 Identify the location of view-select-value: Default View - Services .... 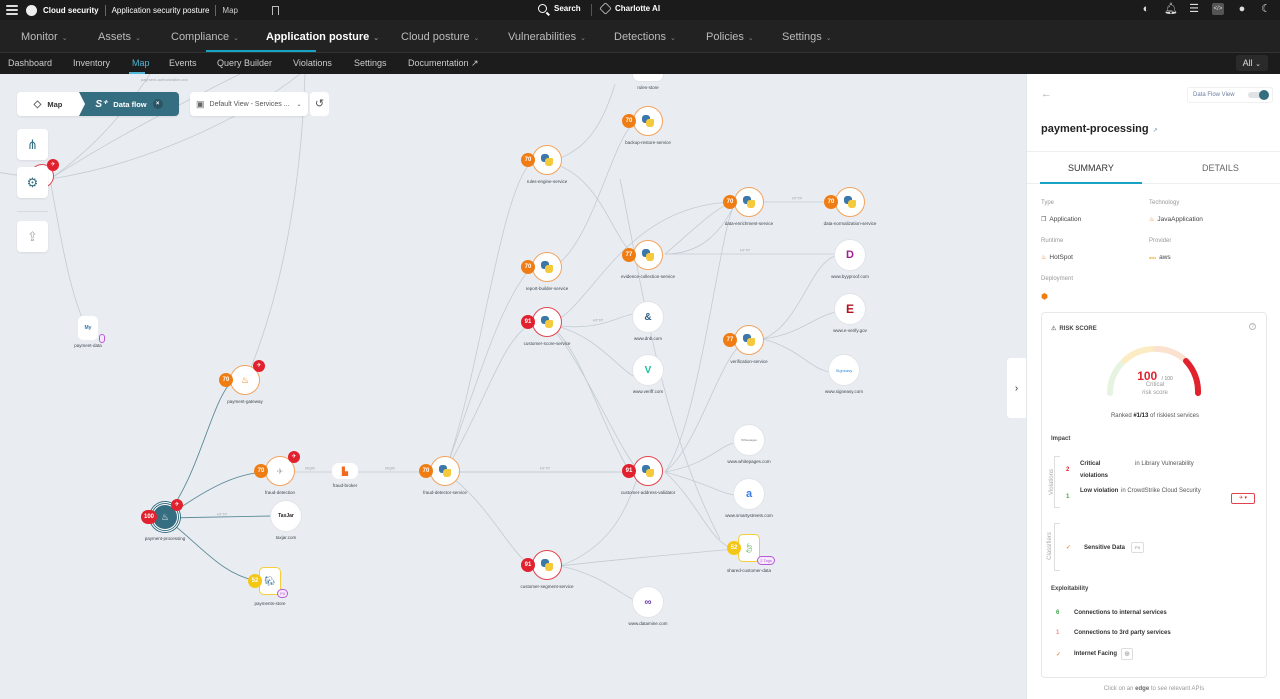
(249, 104).